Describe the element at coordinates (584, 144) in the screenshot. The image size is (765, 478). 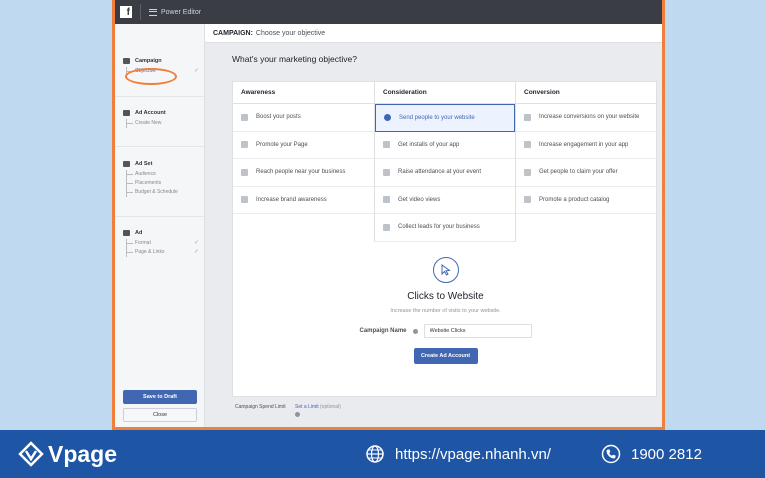
I see `objective-label: Increase engagement in your app` at that location.